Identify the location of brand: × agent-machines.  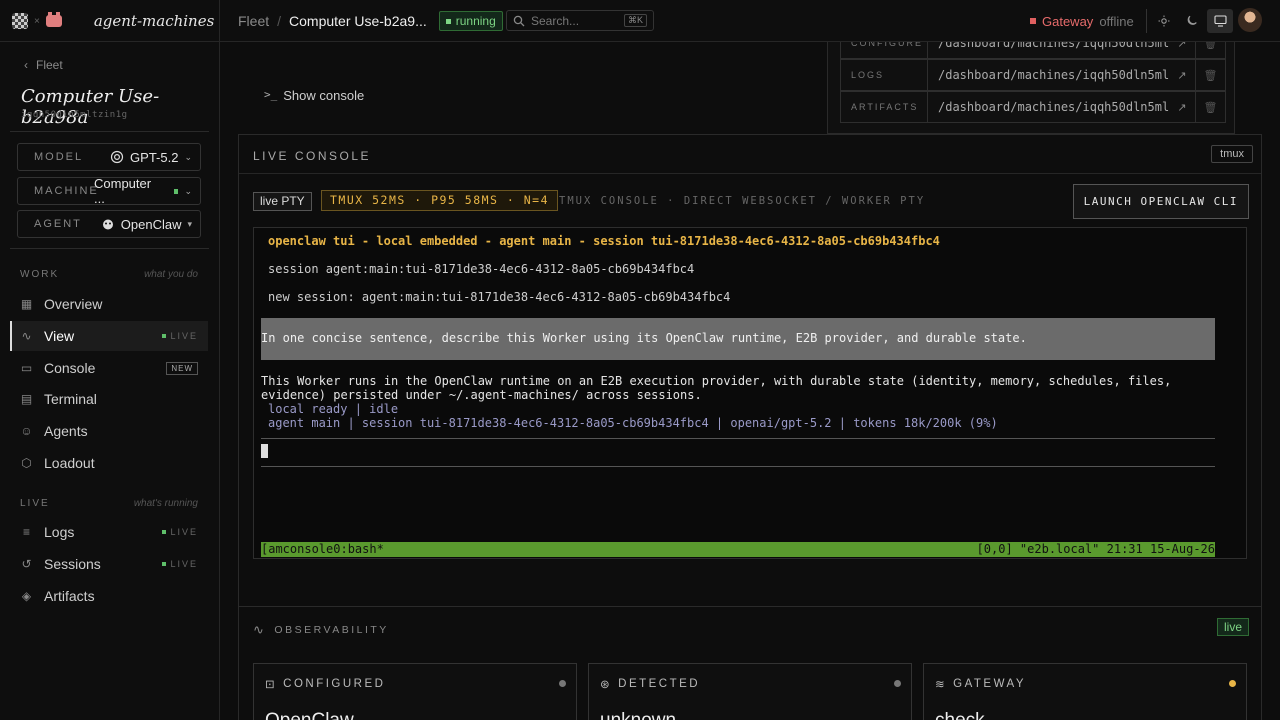
(110, 21).